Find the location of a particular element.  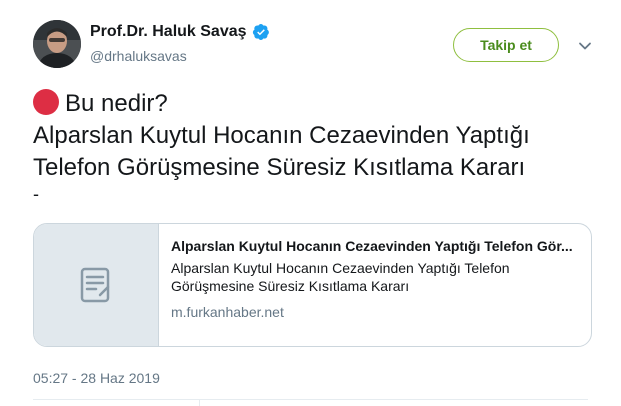

link-card-thumbnail is located at coordinates (96, 285).